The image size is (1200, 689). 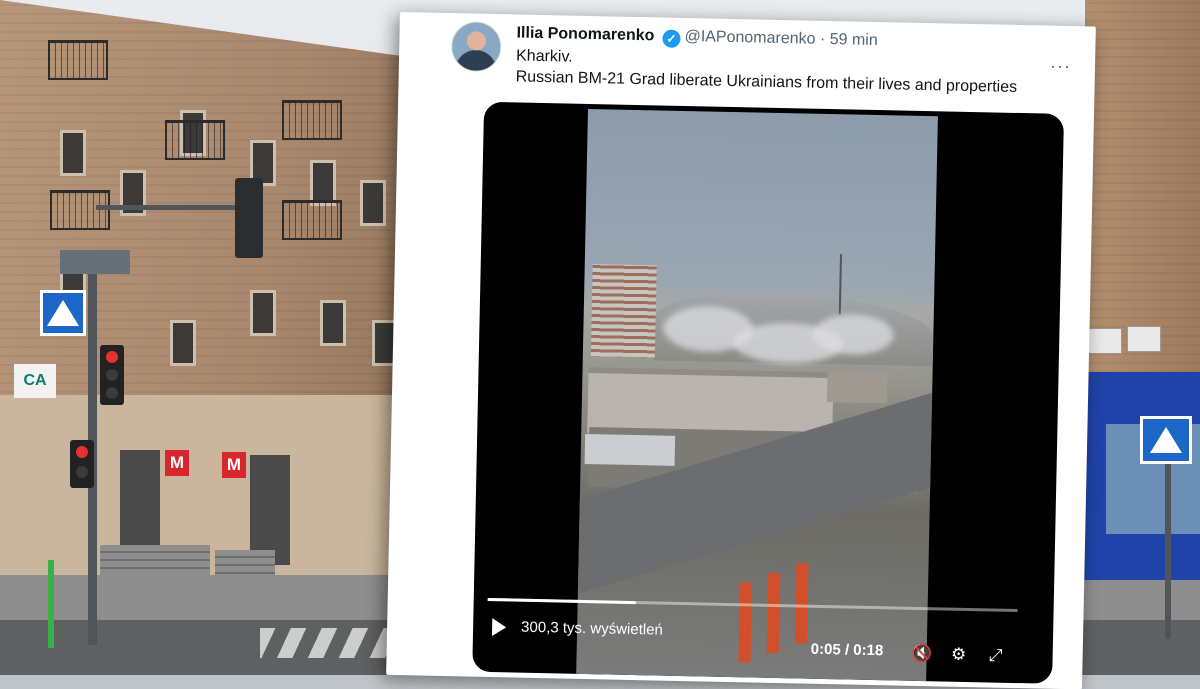 What do you see at coordinates (623, 311) in the screenshot?
I see `video-scene-highrise` at bounding box center [623, 311].